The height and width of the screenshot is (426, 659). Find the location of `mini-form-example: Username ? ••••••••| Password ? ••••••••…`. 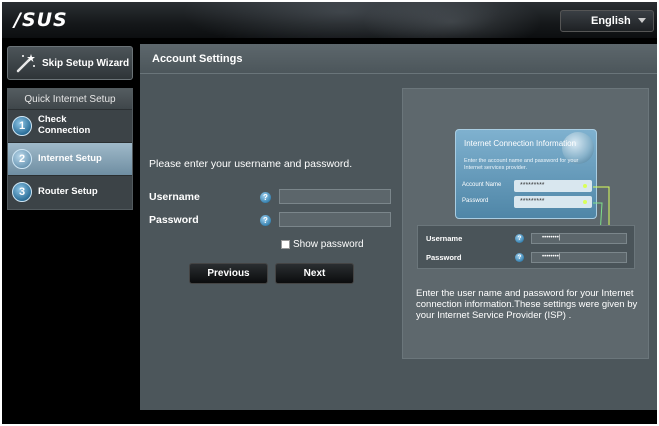

mini-form-example: Username ? ••••••••| Password ? ••••••••… is located at coordinates (526, 247).